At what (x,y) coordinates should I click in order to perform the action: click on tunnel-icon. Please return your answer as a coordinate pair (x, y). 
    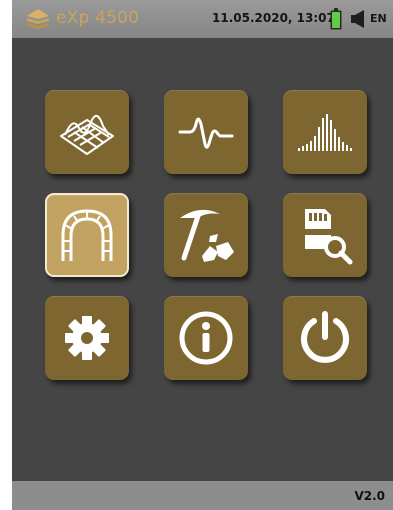
    Looking at the image, I should click on (87, 235).